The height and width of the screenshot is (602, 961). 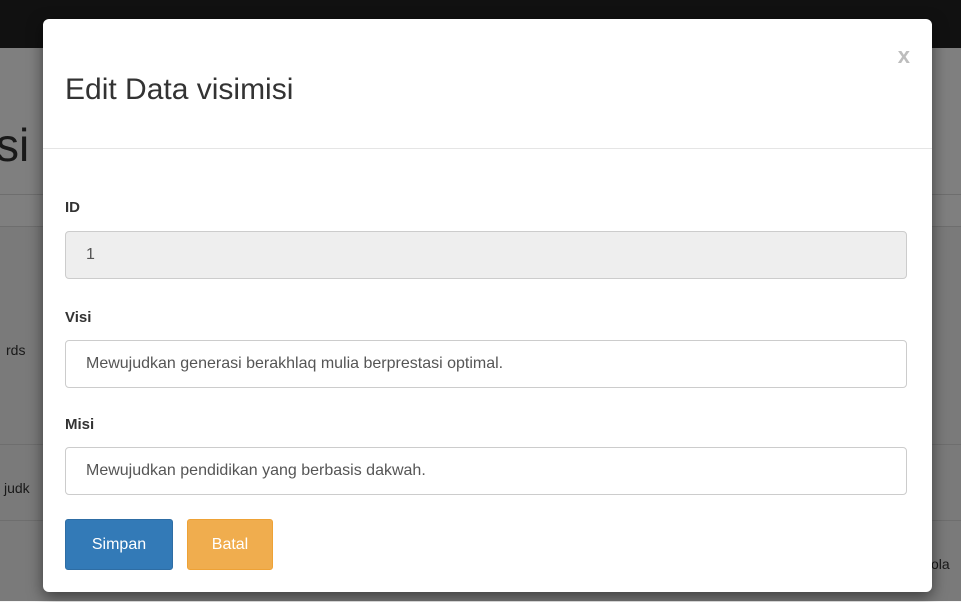 What do you see at coordinates (80, 424) in the screenshot?
I see `misi-label: Misi` at bounding box center [80, 424].